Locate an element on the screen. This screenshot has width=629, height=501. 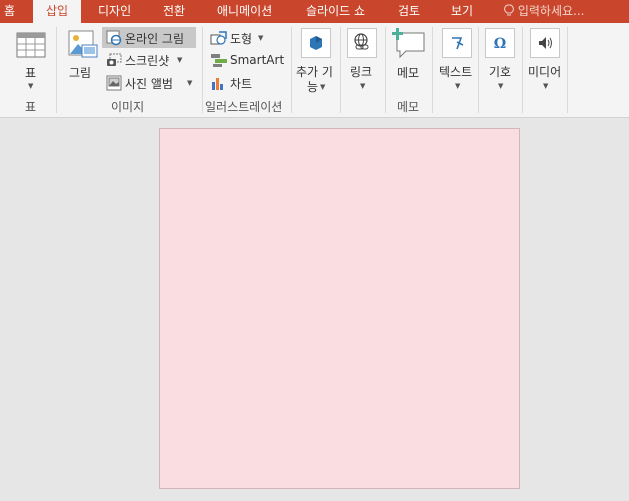
links-dropdown-arrow: ▼ is located at coordinates (362, 86).